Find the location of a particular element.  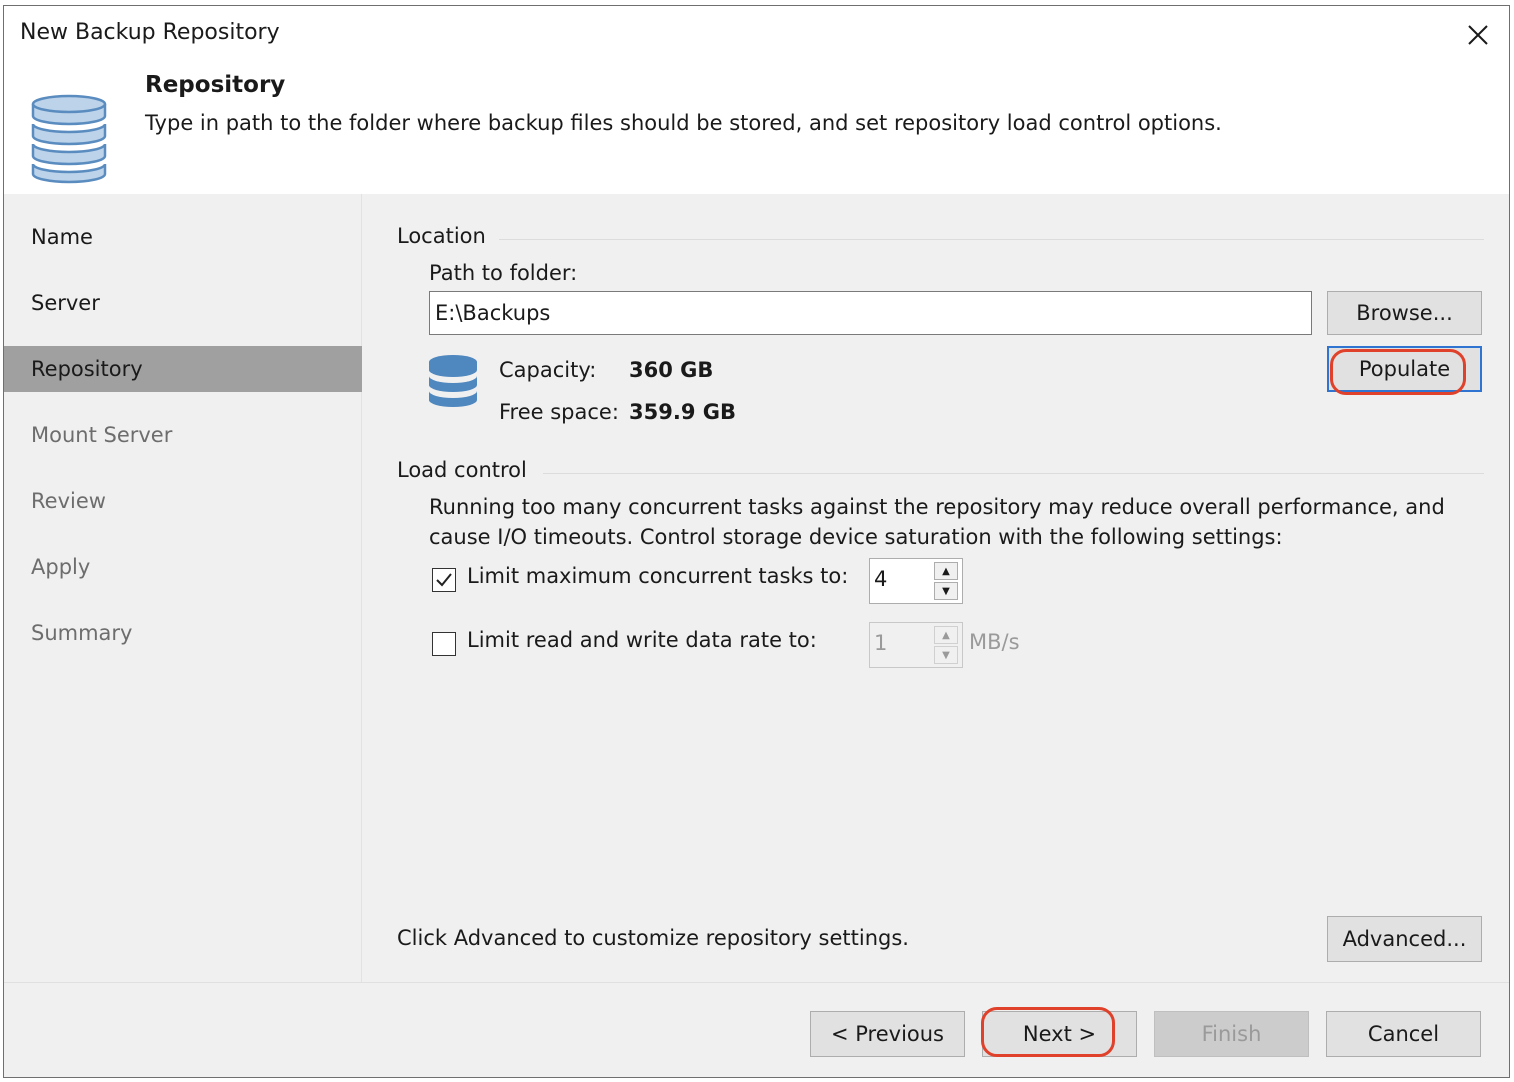

capacity-value: 360 GB is located at coordinates (671, 370).